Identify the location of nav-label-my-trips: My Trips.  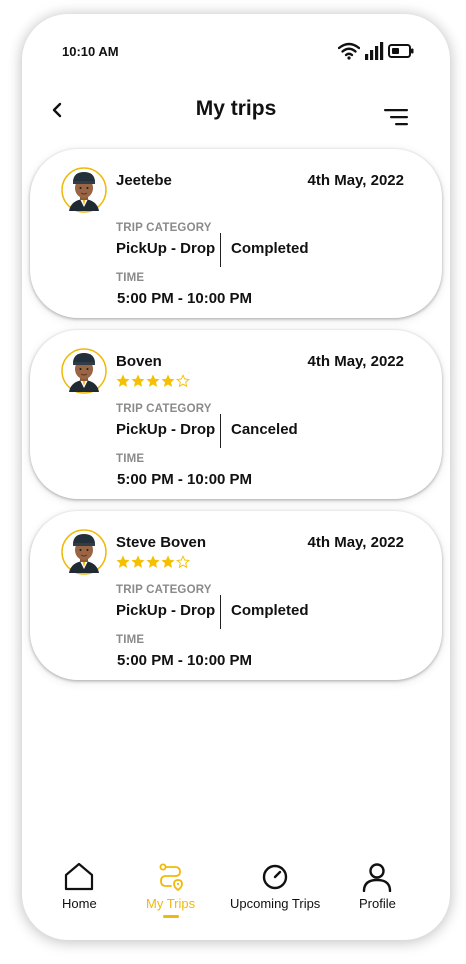
(171, 903).